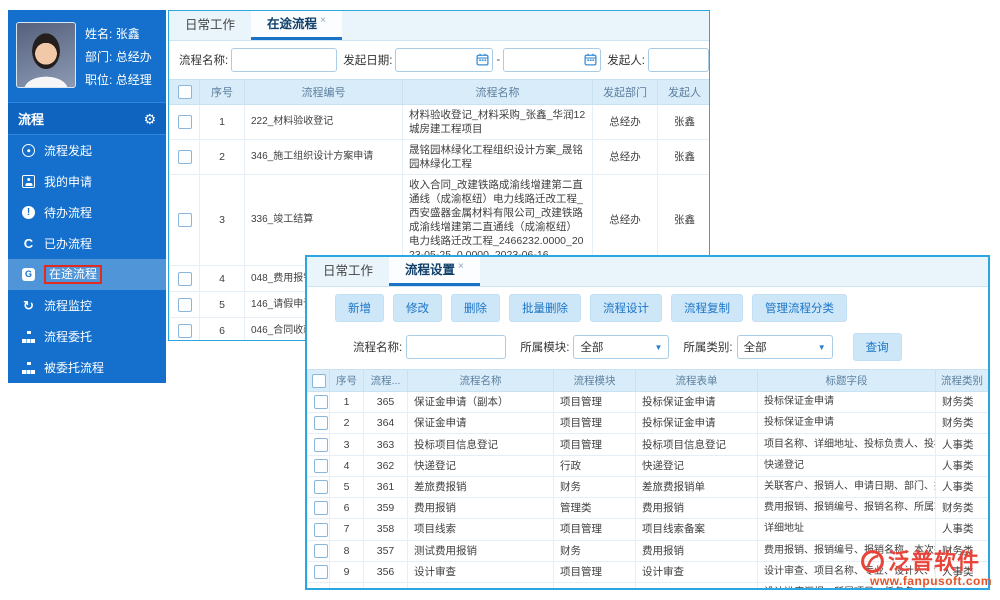 Image resolution: width=1000 pixels, height=600 pixels. What do you see at coordinates (118, 80) in the screenshot?
I see `profile-position: 职位: 总经理` at bounding box center [118, 80].